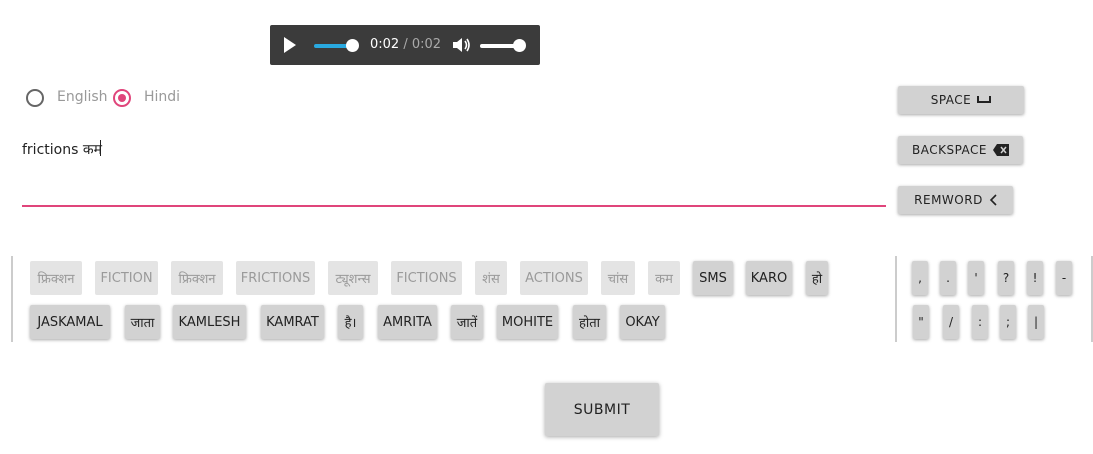  I want to click on chevron-left-icon, so click(993, 200).